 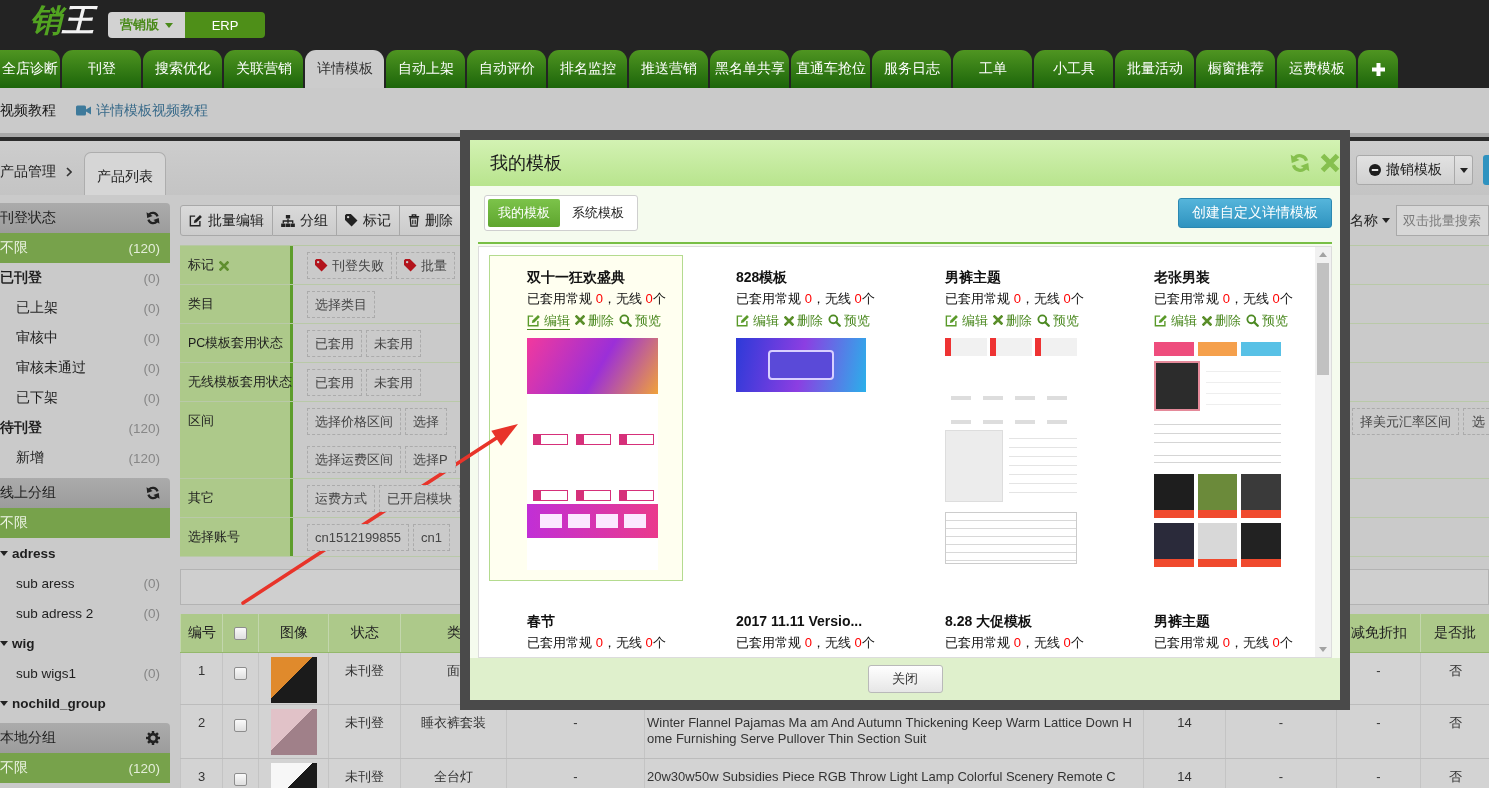 What do you see at coordinates (85, 553) in the screenshot?
I see `sidebar-item: adress` at bounding box center [85, 553].